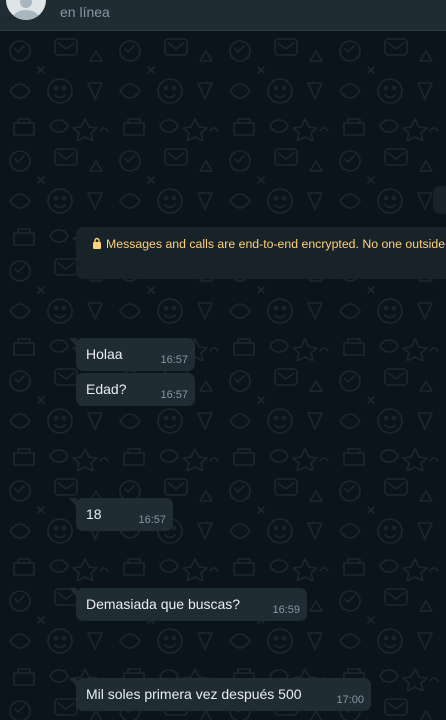 This screenshot has width=446, height=720. What do you see at coordinates (135, 389) in the screenshot?
I see `message-bubble: Edad? 16:57` at bounding box center [135, 389].